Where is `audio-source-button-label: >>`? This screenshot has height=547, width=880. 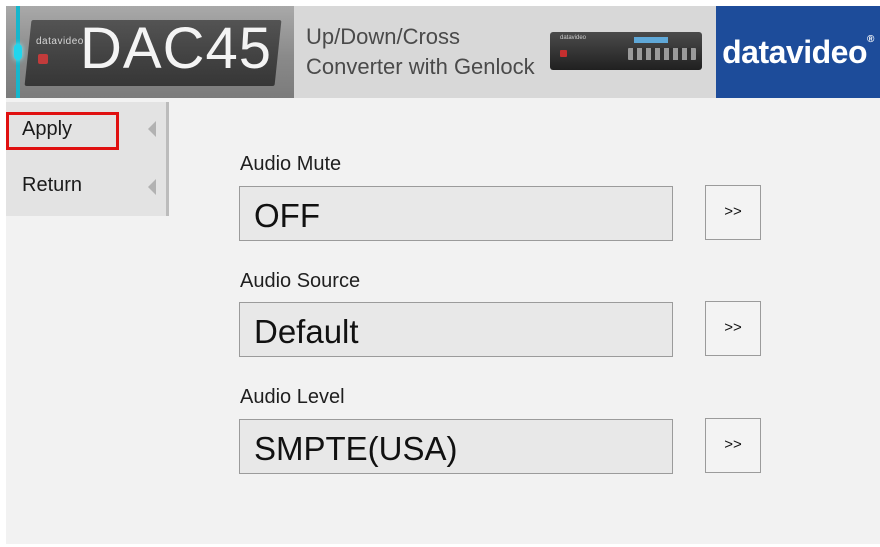 audio-source-button-label: >> is located at coordinates (733, 327).